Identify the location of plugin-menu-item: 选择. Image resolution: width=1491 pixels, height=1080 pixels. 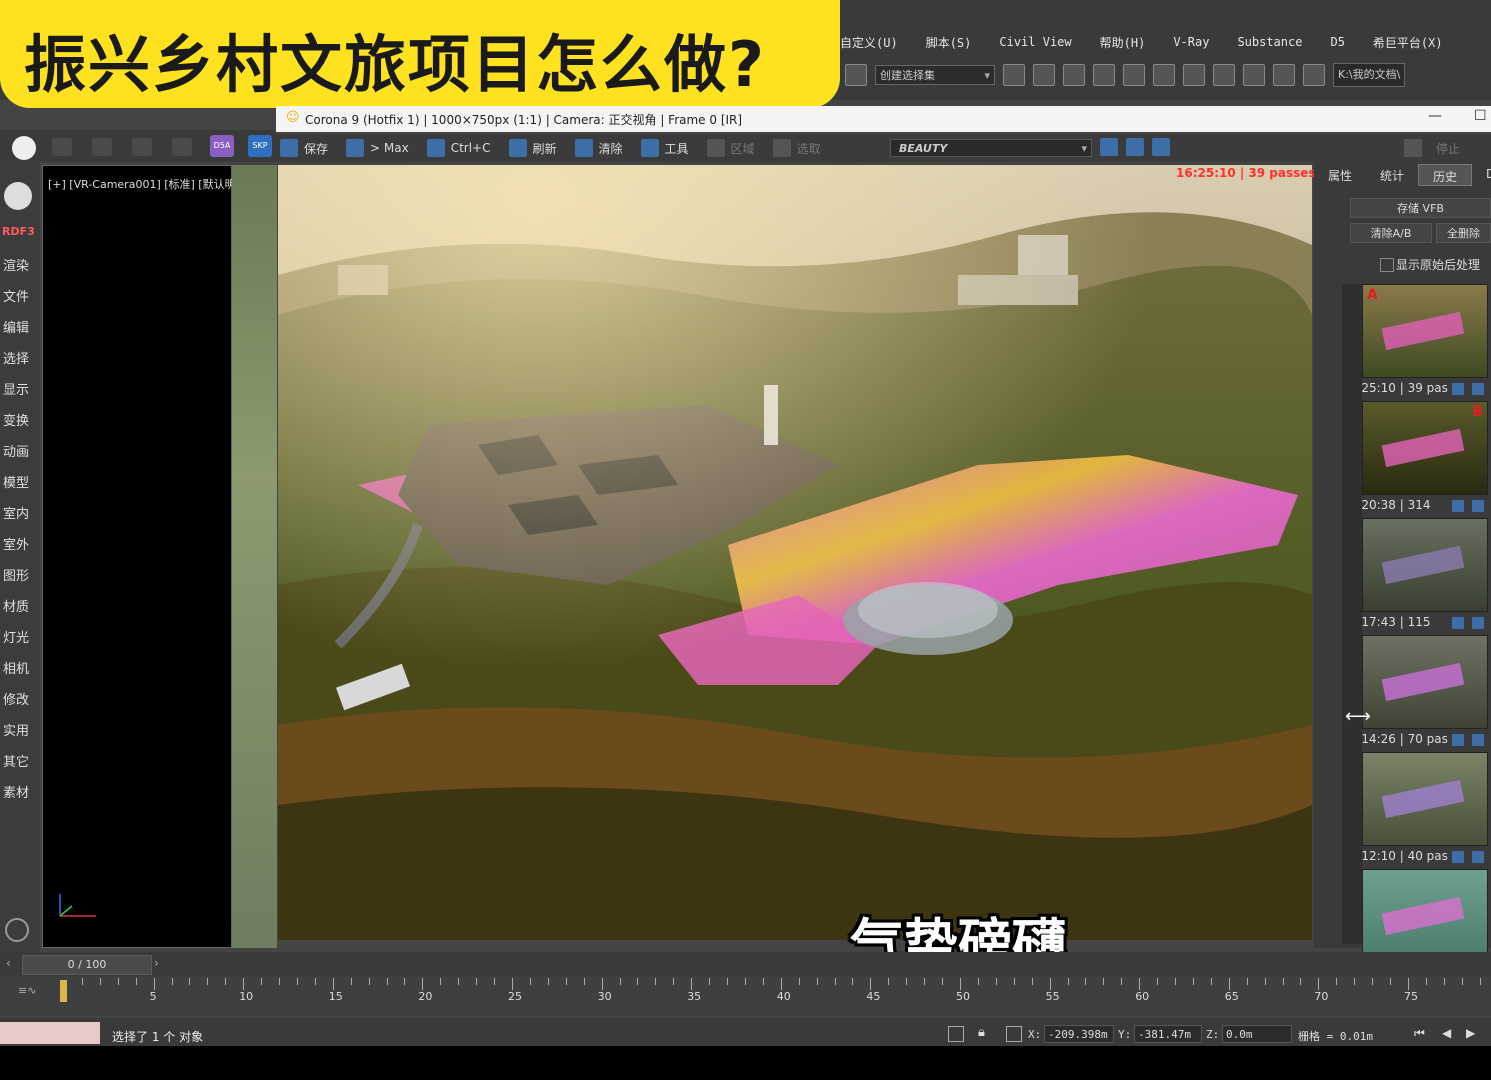
(16, 357).